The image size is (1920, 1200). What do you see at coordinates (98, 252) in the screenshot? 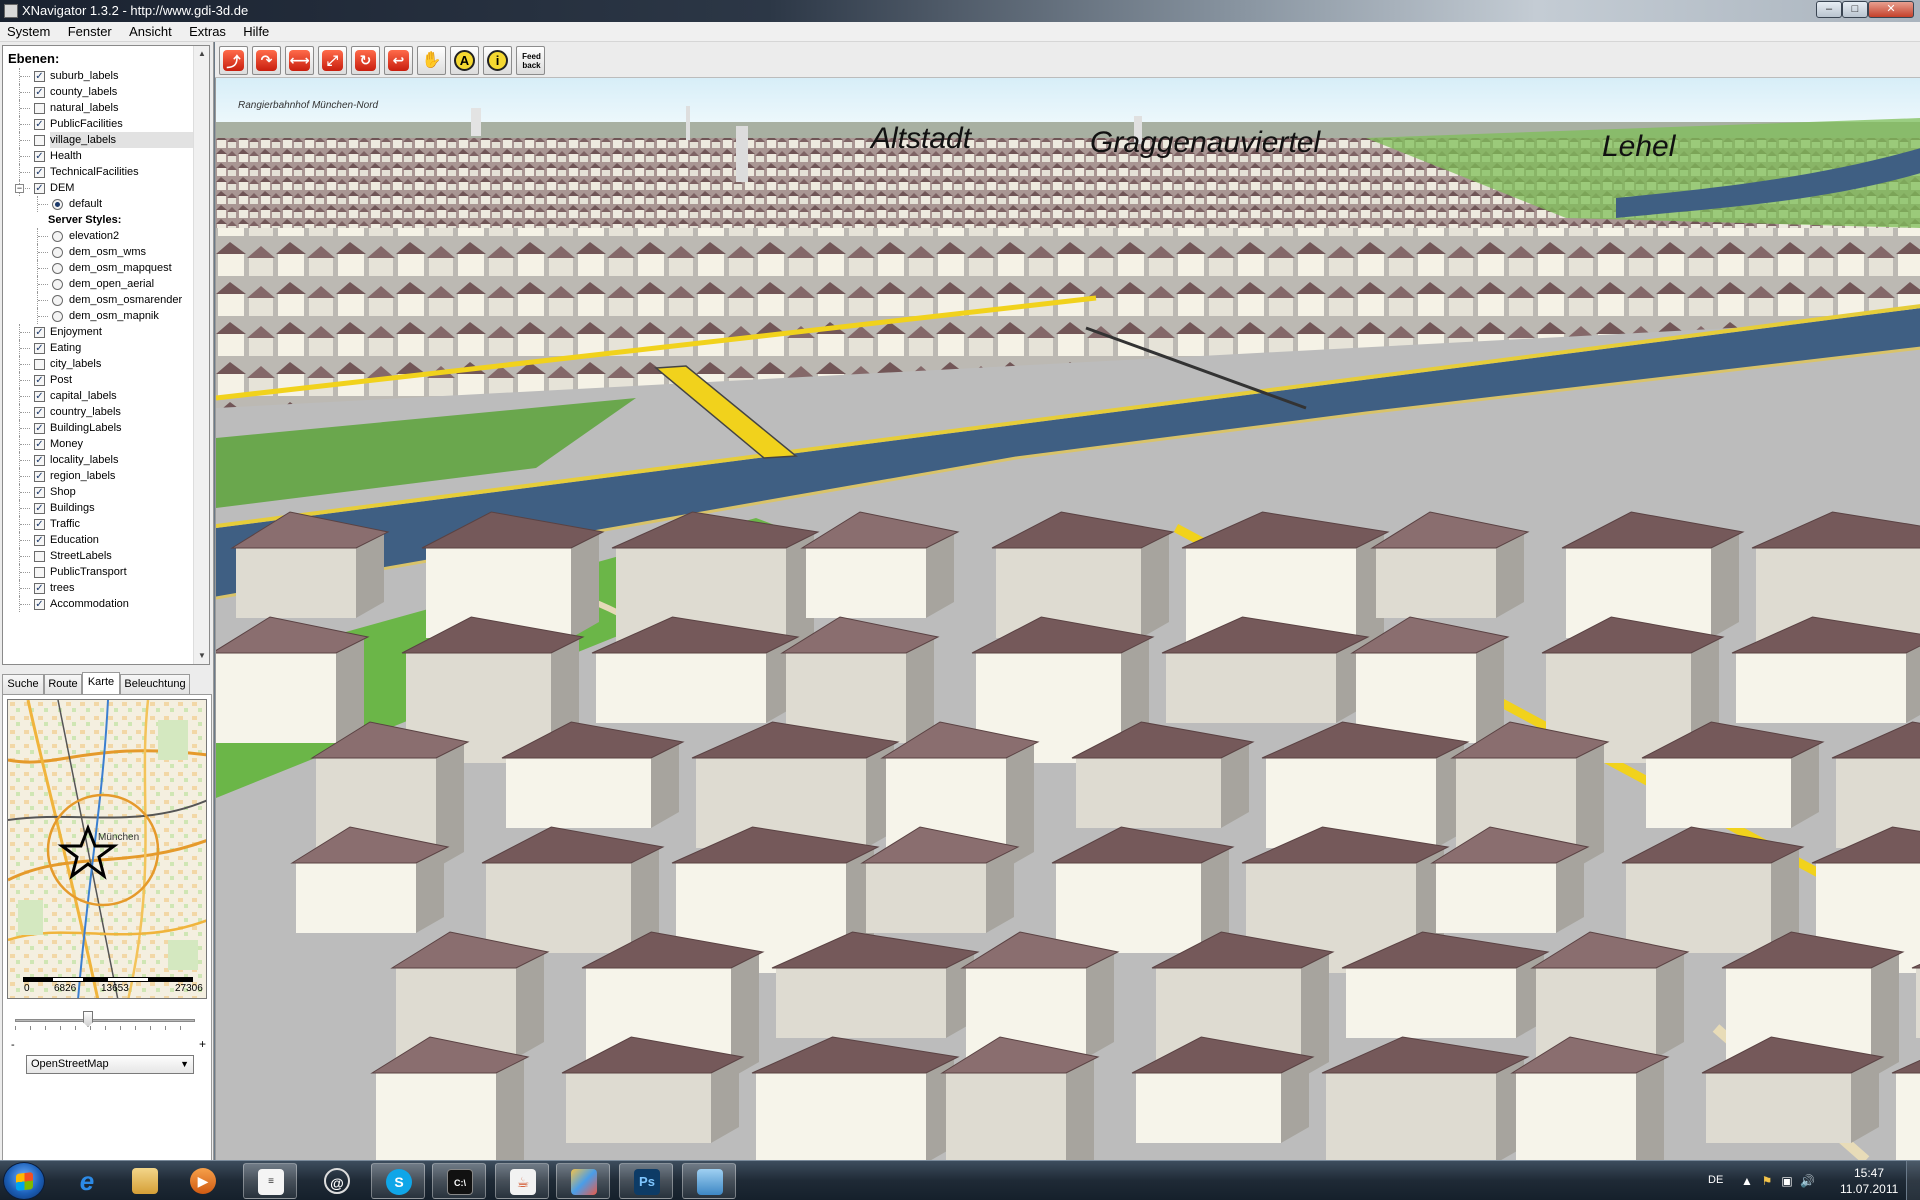
I see `dem-style-item: dem_osm_wms` at bounding box center [98, 252].